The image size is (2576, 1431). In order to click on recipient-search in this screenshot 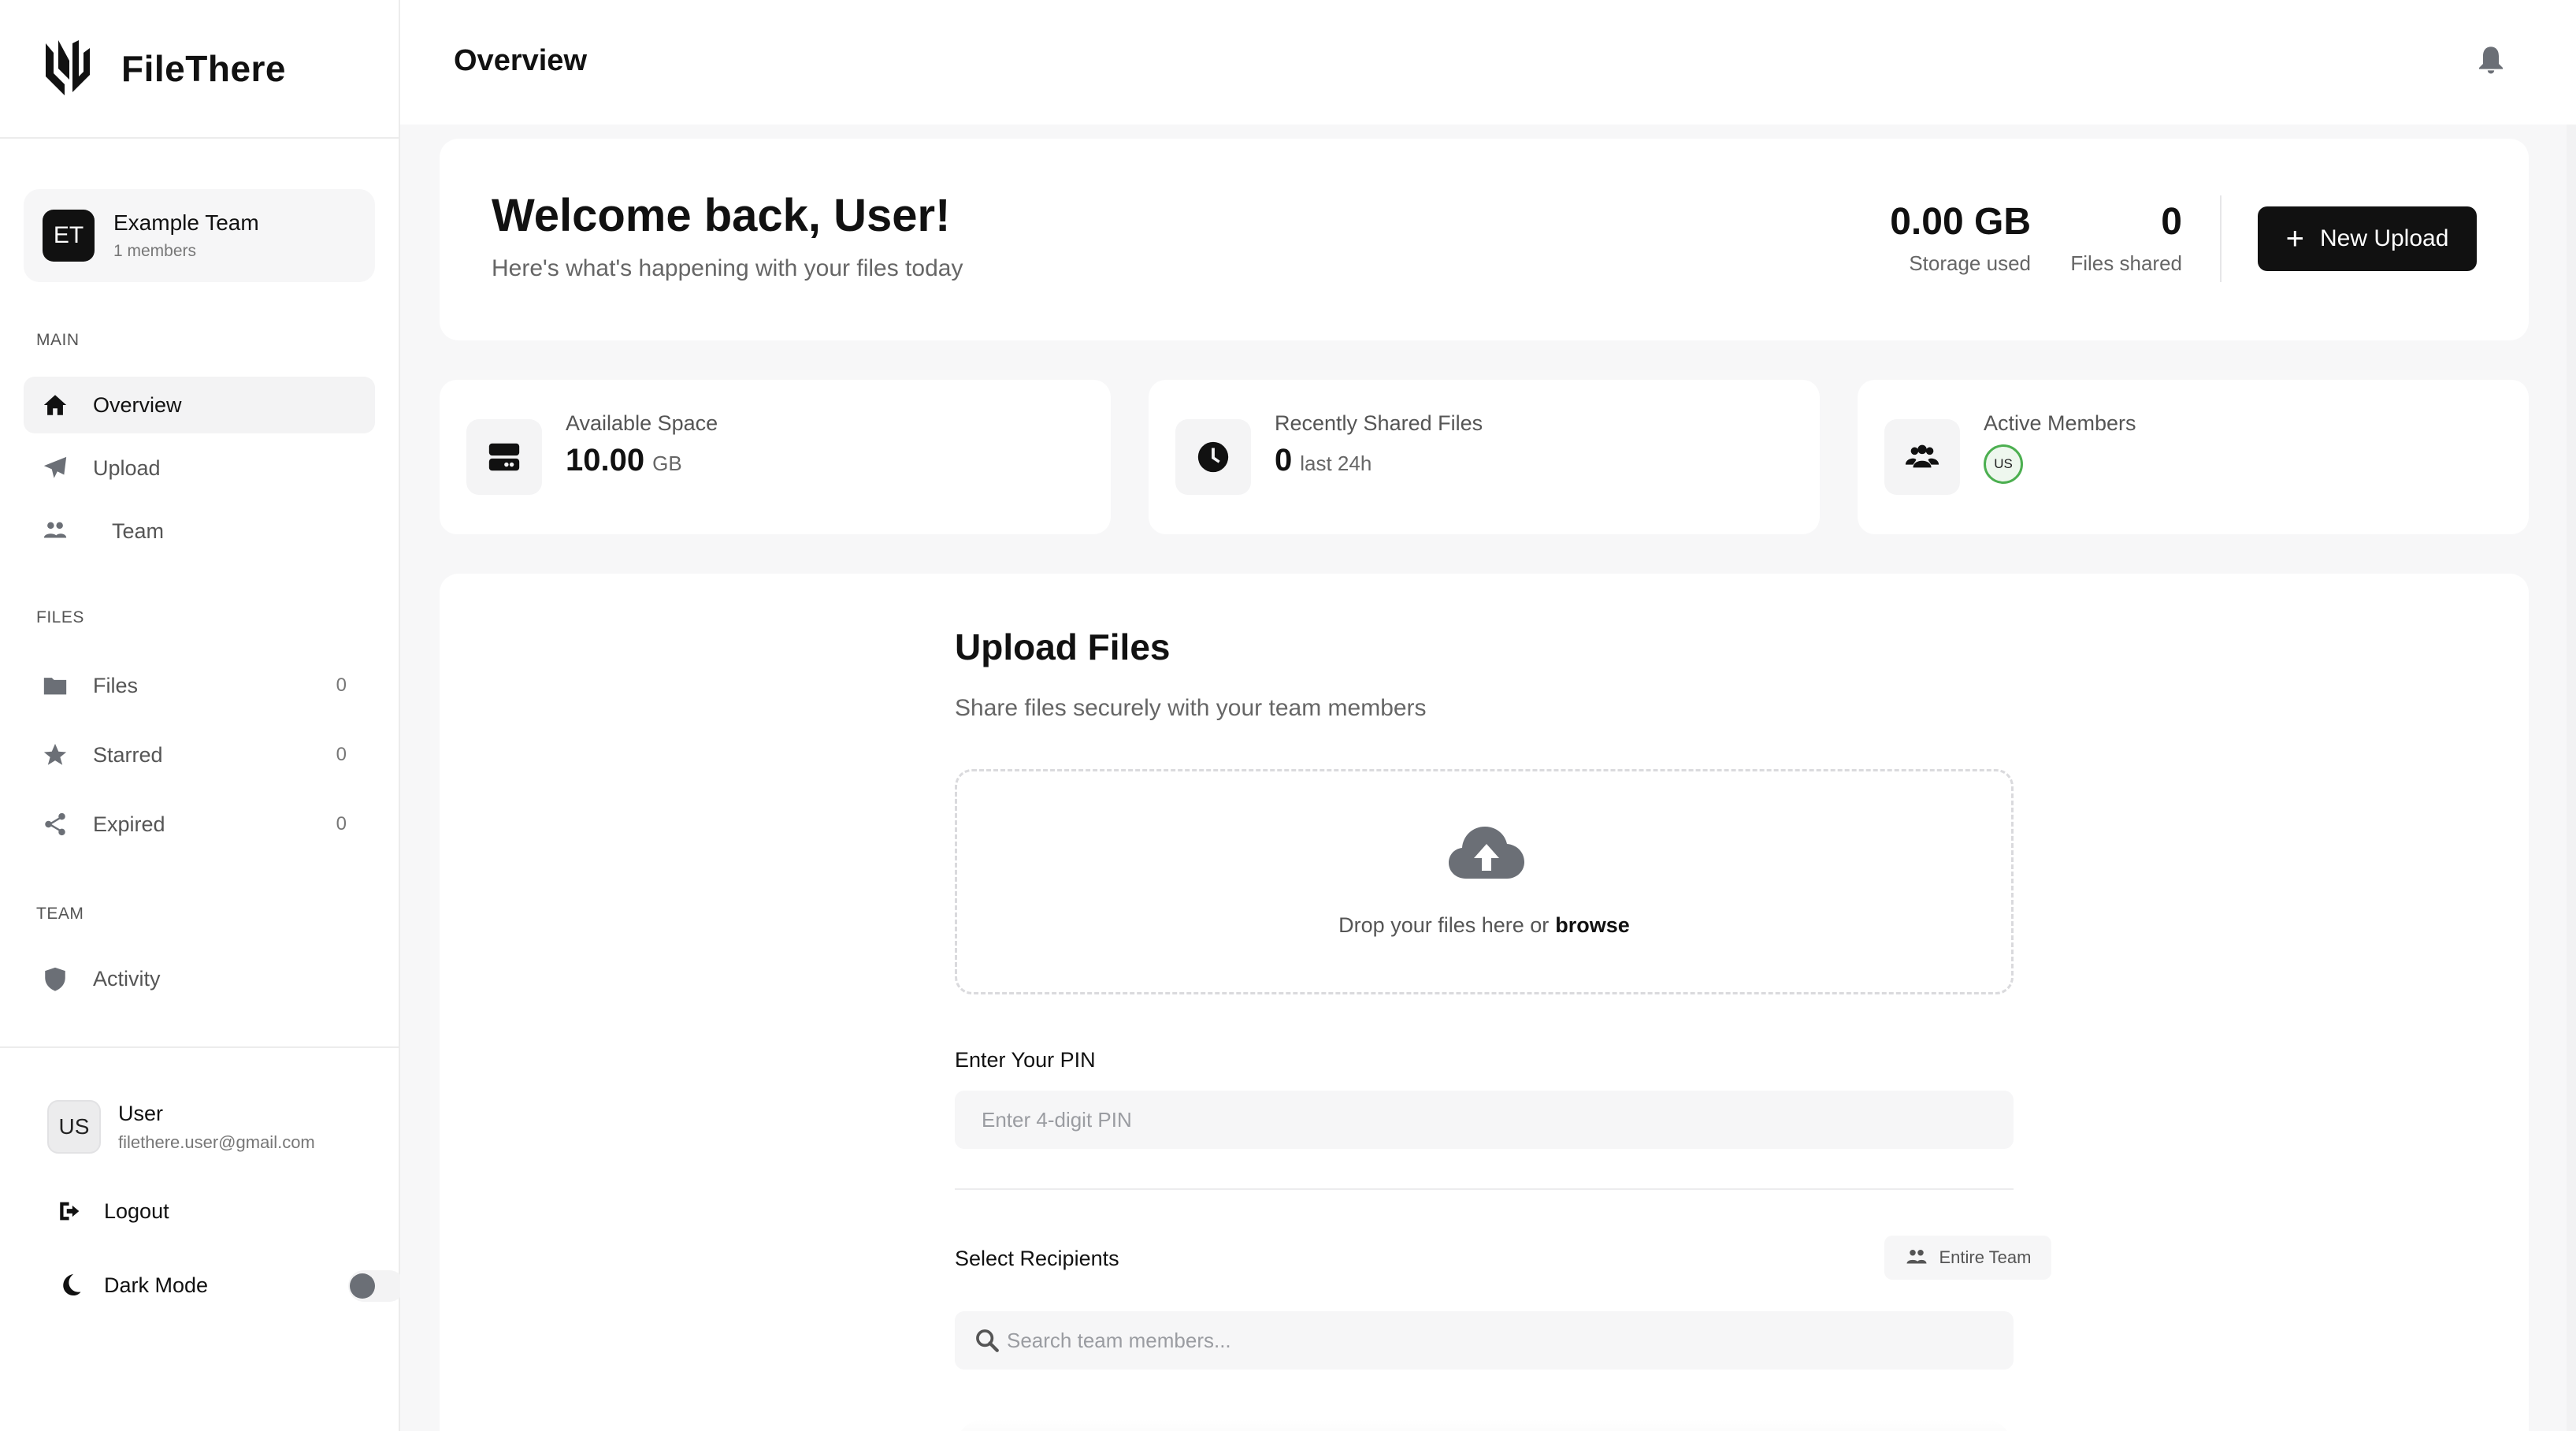, I will do `click(1484, 1341)`.